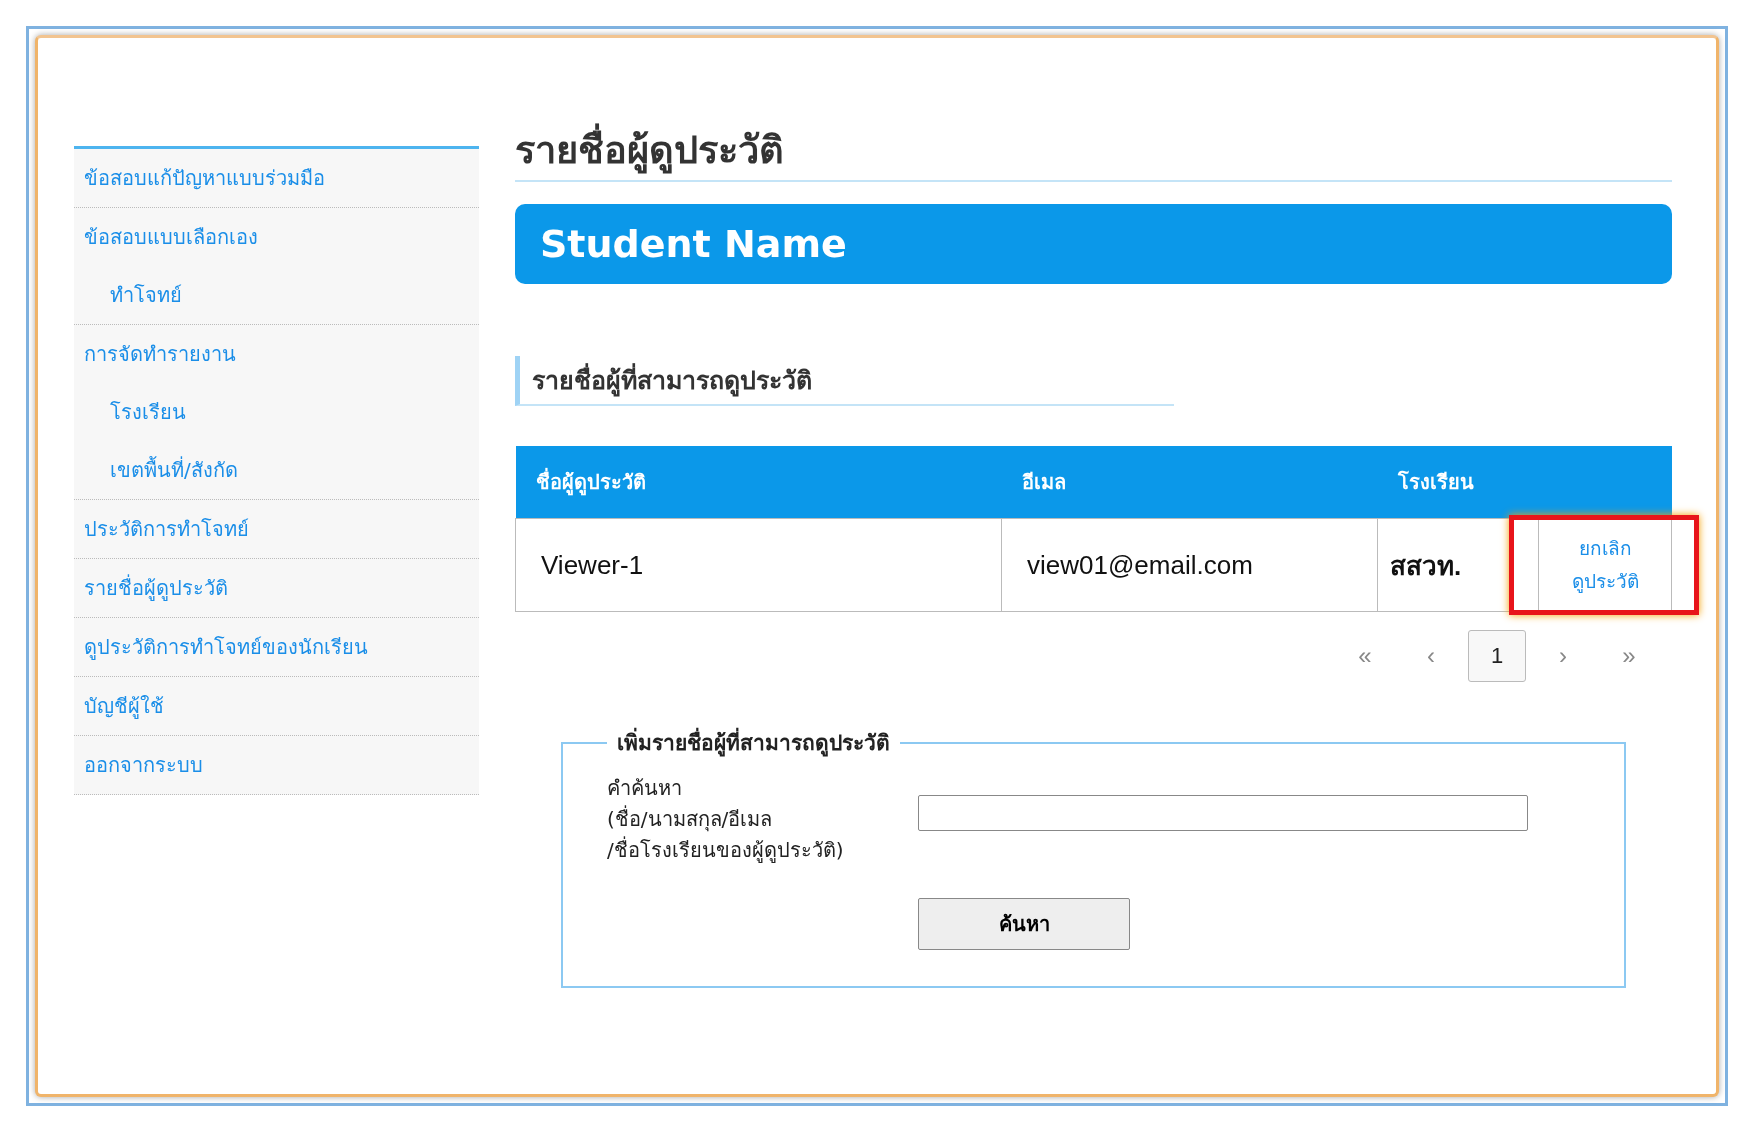  I want to click on student-name-banner: Student Name, so click(1093, 244).